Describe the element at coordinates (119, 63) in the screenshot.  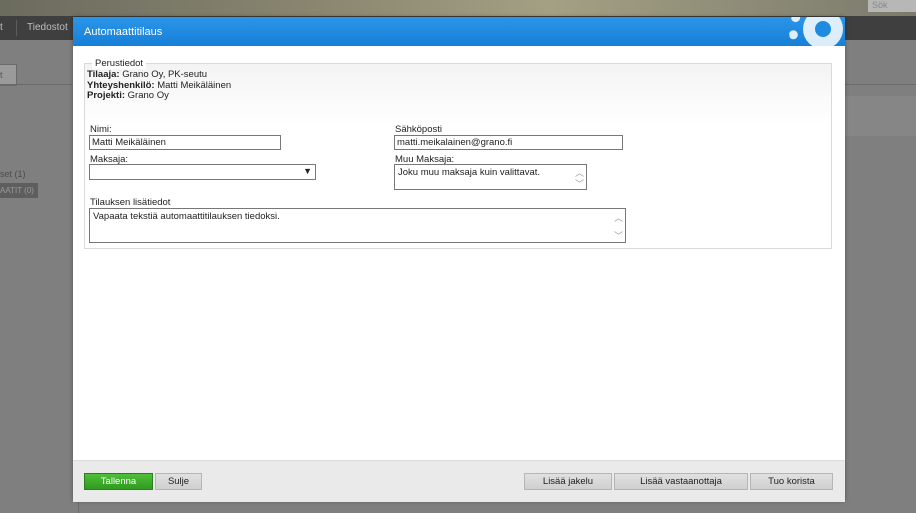
I see `section-legend: Perustiedot` at that location.